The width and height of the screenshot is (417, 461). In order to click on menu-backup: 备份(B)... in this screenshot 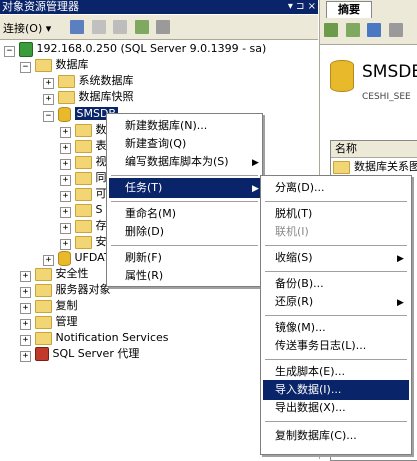, I will do `click(340, 284)`.